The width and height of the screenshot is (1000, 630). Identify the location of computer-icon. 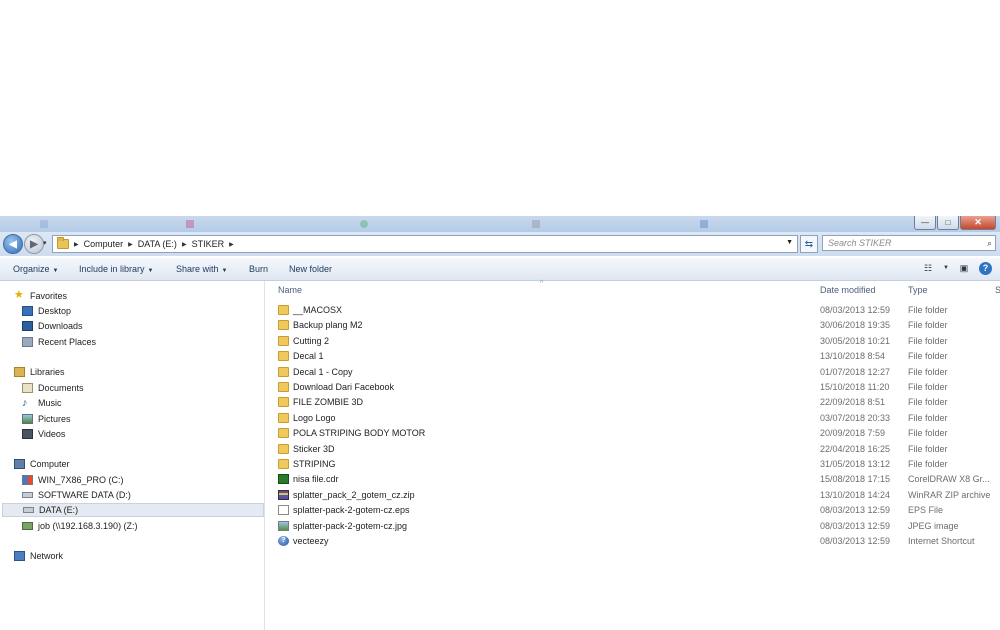
(19, 464).